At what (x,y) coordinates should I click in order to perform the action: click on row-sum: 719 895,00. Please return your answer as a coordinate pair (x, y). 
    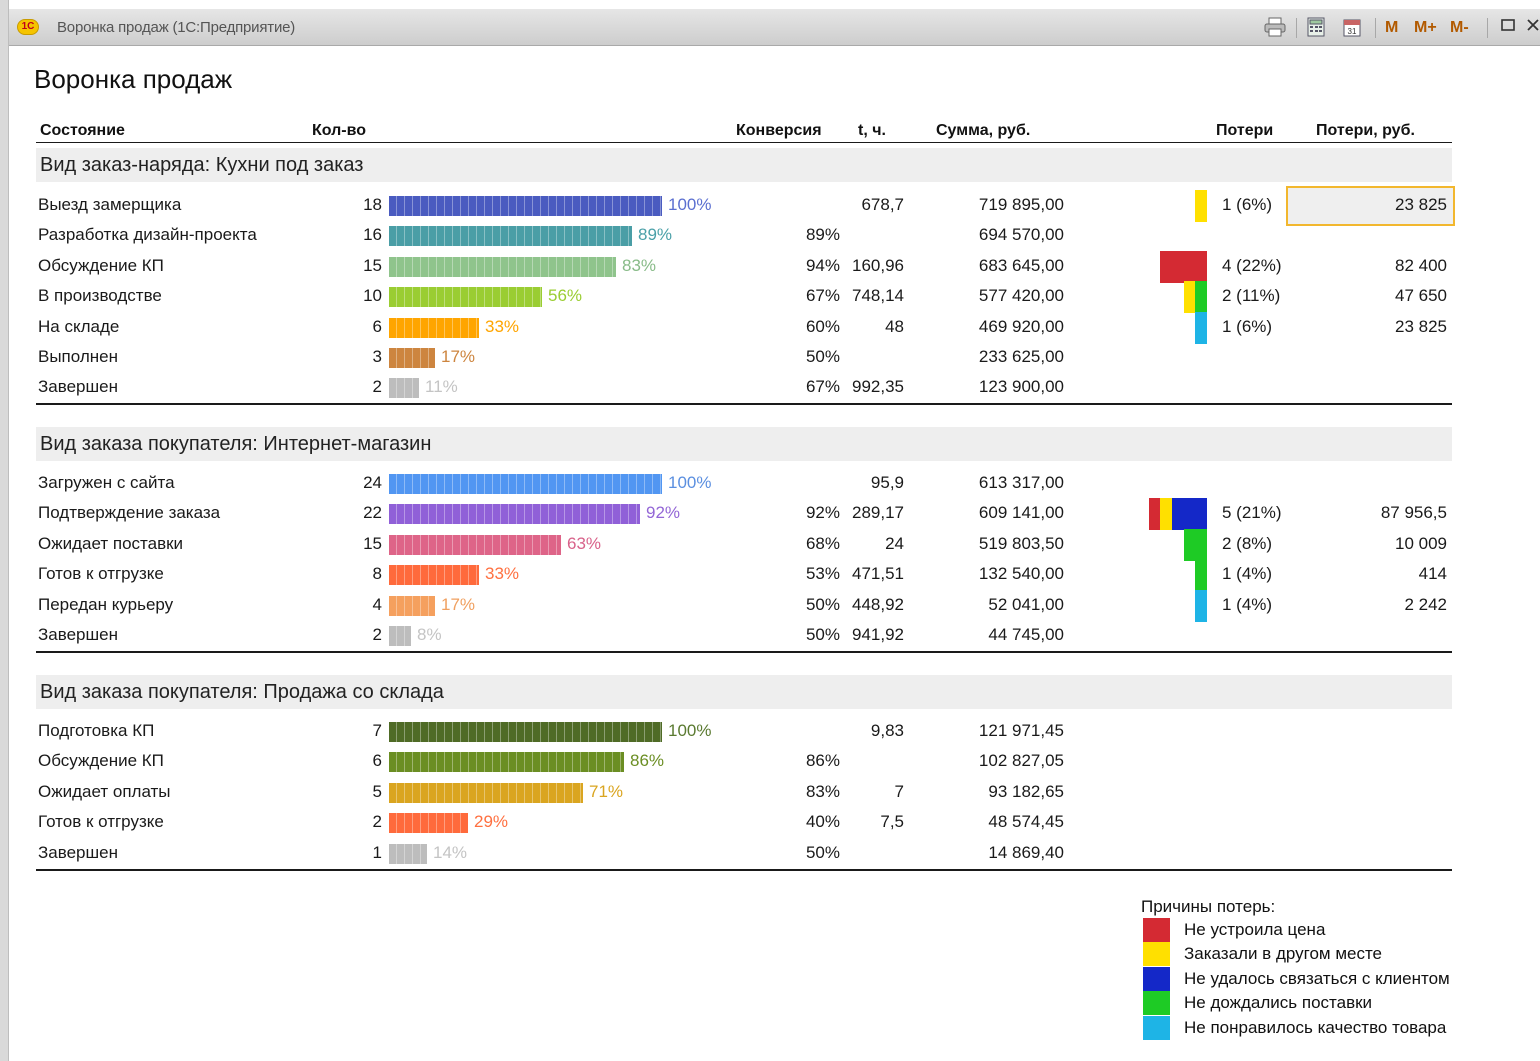
    Looking at the image, I should click on (1021, 204).